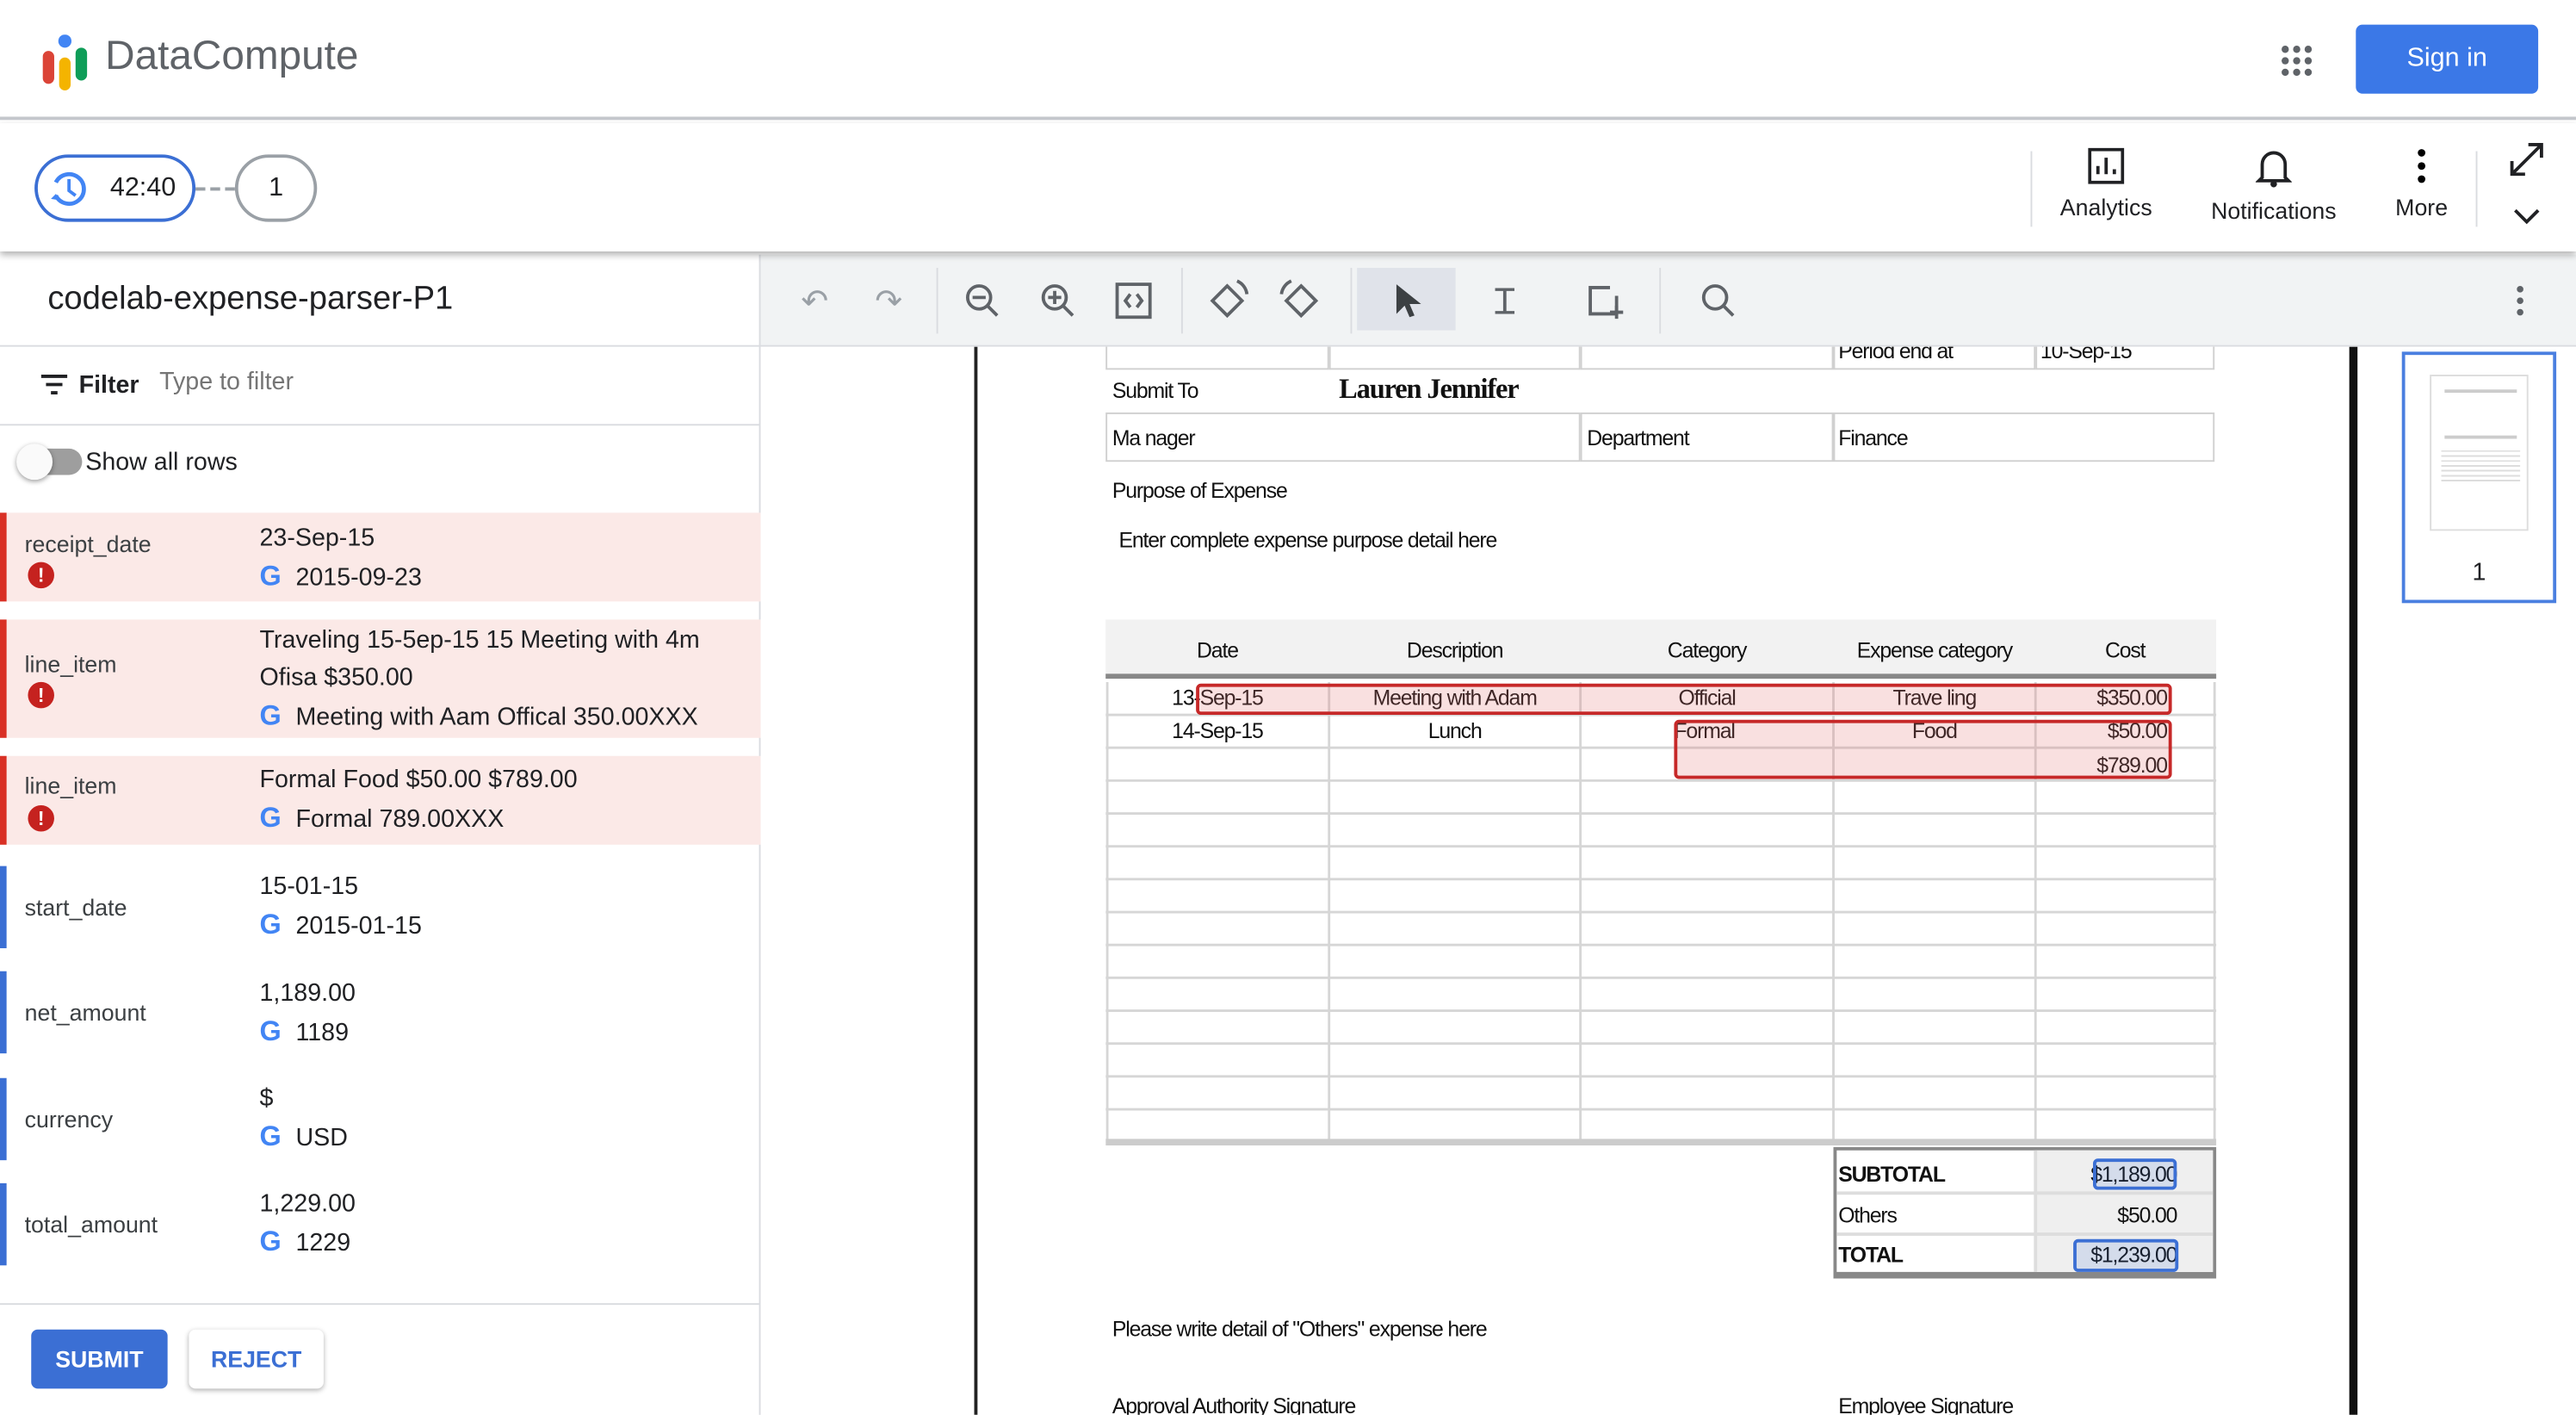  I want to click on zoom-out-icon, so click(983, 301).